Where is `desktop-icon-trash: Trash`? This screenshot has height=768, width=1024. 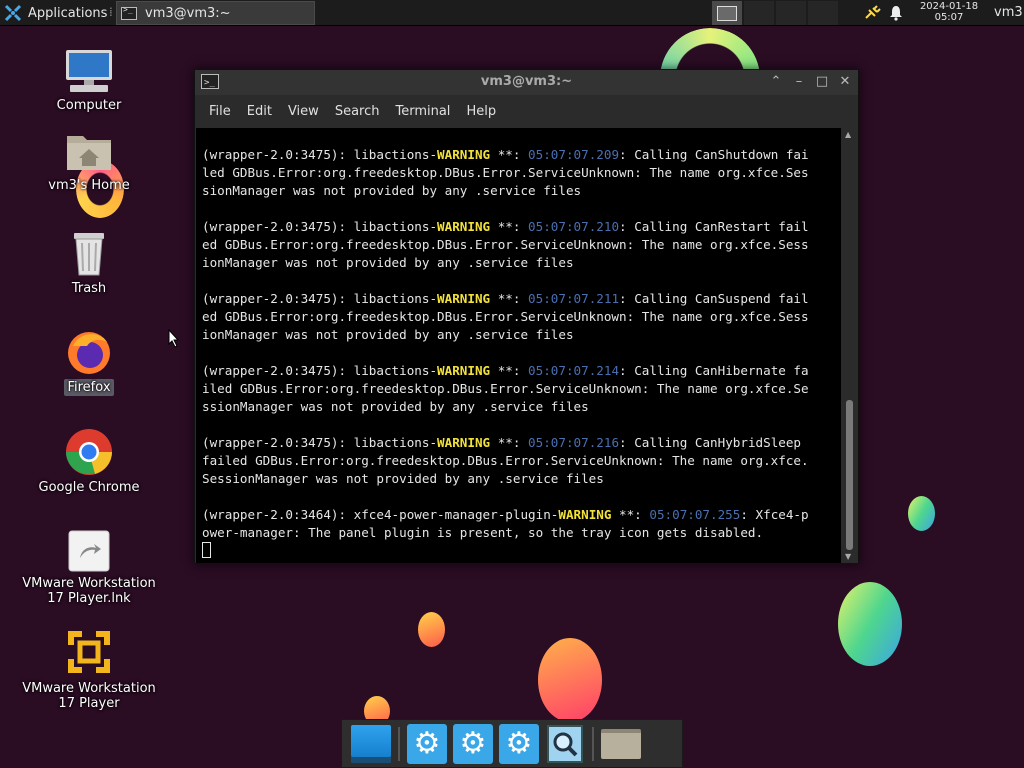
desktop-icon-trash: Trash is located at coordinates (89, 262).